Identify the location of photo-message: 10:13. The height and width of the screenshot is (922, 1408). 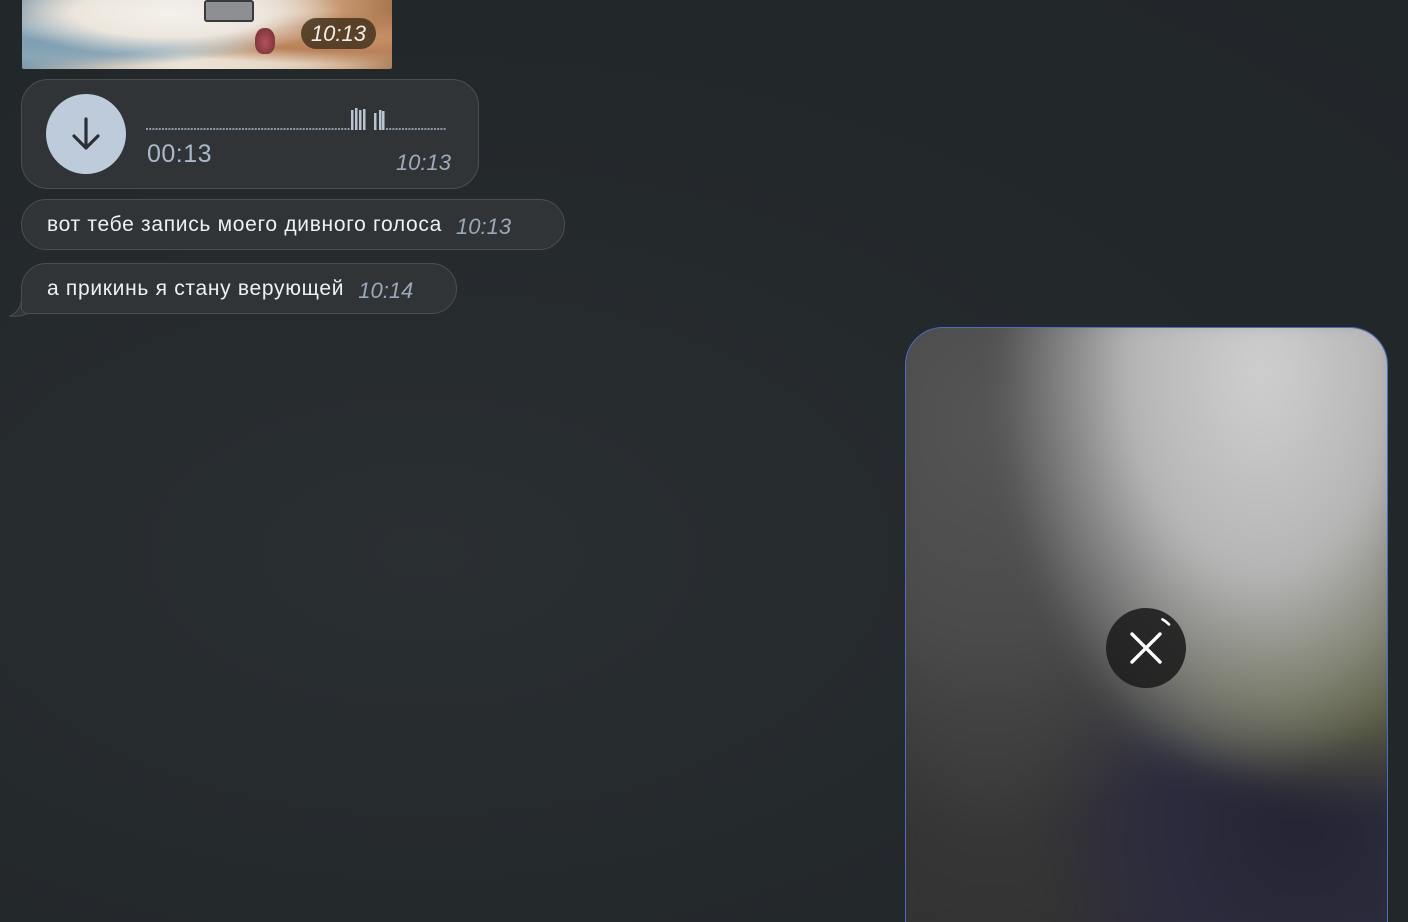
(207, 34).